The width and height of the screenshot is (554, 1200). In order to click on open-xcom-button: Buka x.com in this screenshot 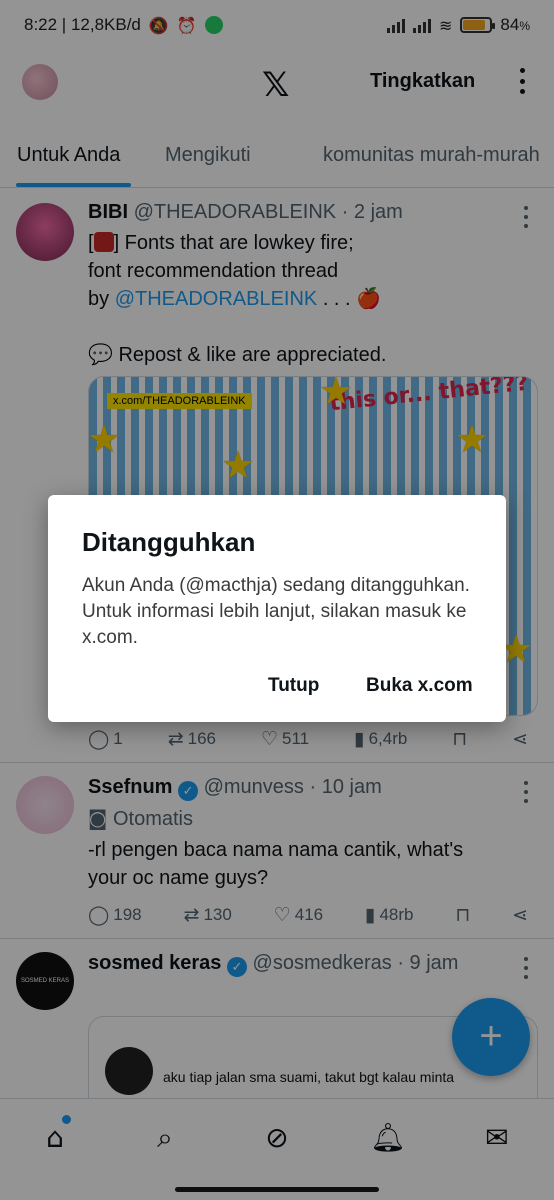, I will do `click(419, 686)`.